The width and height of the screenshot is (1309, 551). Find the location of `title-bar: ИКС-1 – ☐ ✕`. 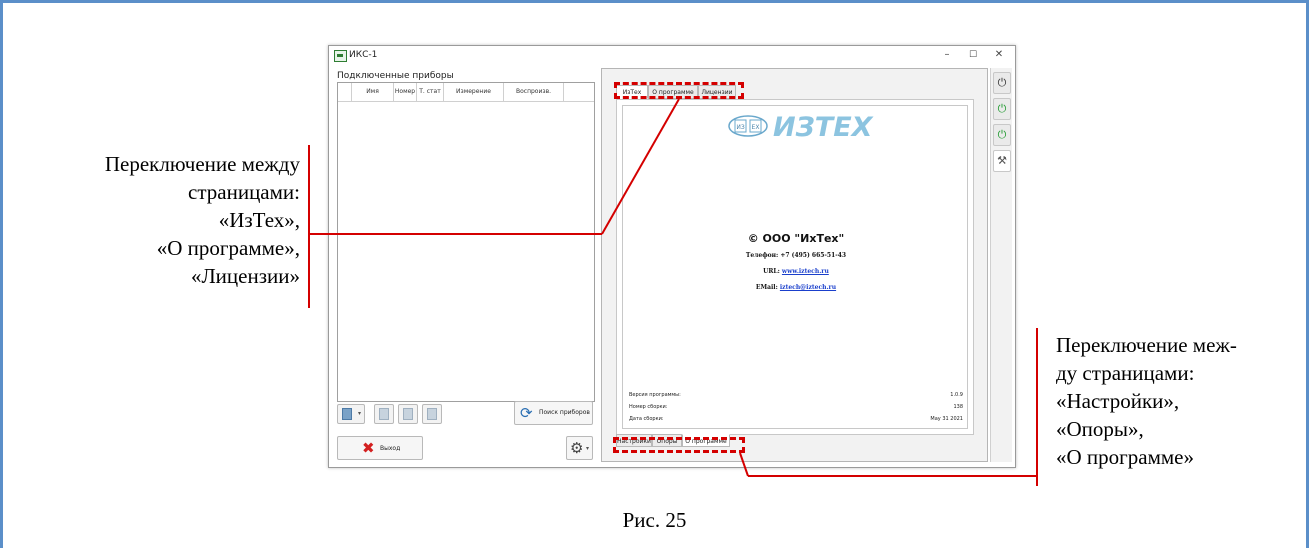

title-bar: ИКС-1 – ☐ ✕ is located at coordinates (672, 56).